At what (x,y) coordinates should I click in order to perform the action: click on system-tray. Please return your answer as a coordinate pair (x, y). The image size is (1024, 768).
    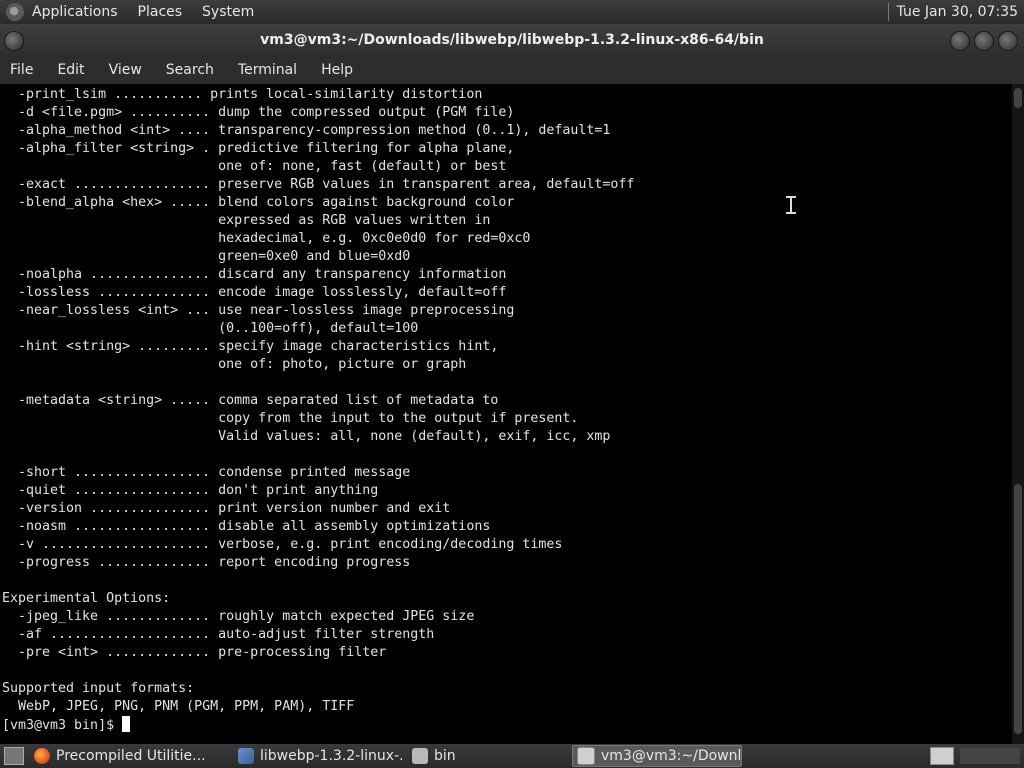
    Looking at the image, I should click on (990, 756).